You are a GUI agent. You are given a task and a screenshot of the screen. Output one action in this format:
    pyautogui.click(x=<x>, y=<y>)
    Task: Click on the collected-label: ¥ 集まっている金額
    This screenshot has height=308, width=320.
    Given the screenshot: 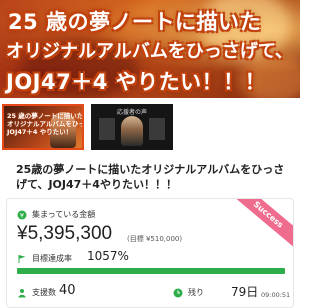 What is the action you would take?
    pyautogui.click(x=56, y=214)
    